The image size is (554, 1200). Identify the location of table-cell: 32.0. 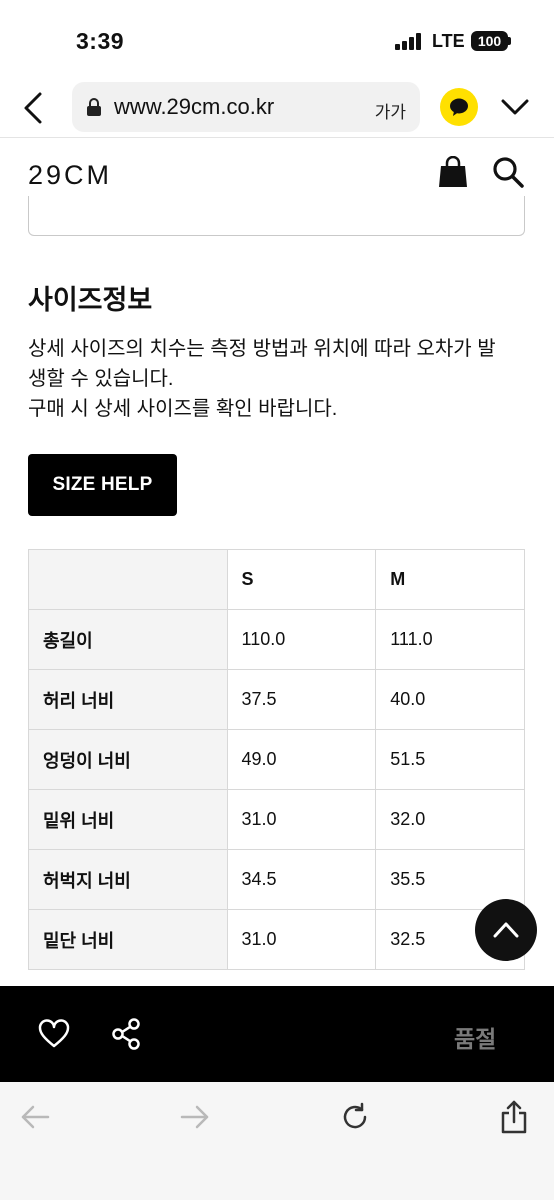
(450, 819).